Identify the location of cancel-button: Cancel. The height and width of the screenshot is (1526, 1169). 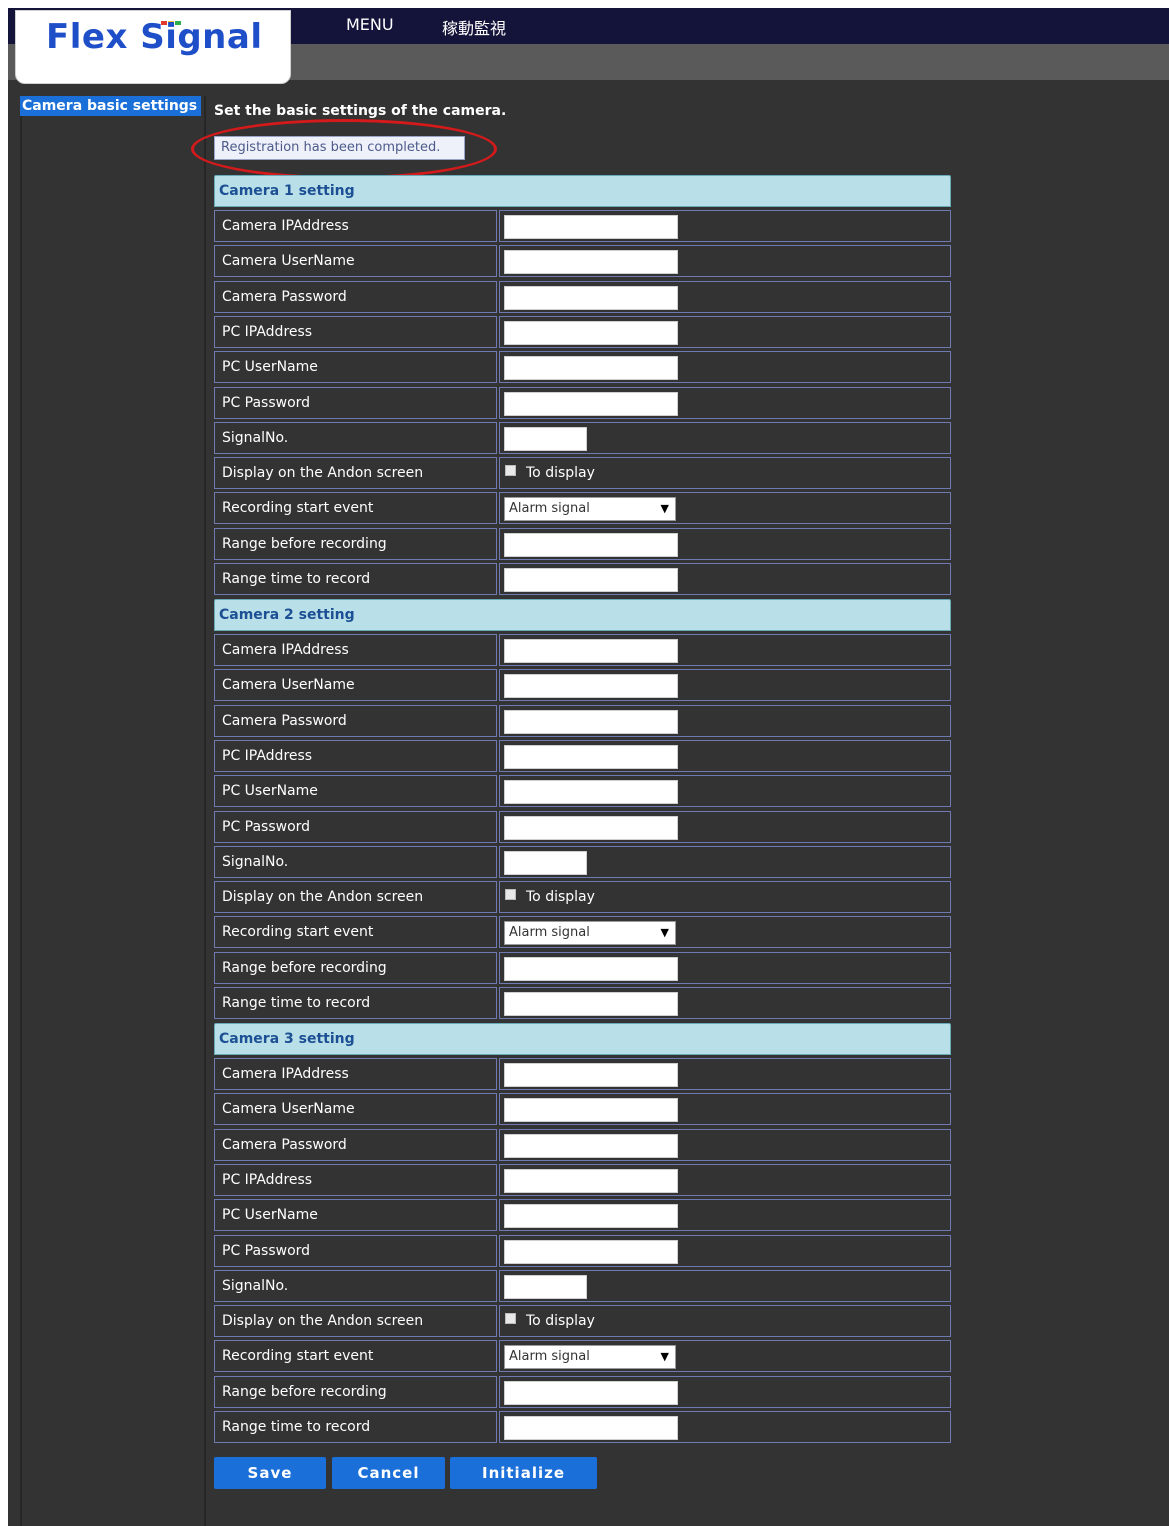
(388, 1473).